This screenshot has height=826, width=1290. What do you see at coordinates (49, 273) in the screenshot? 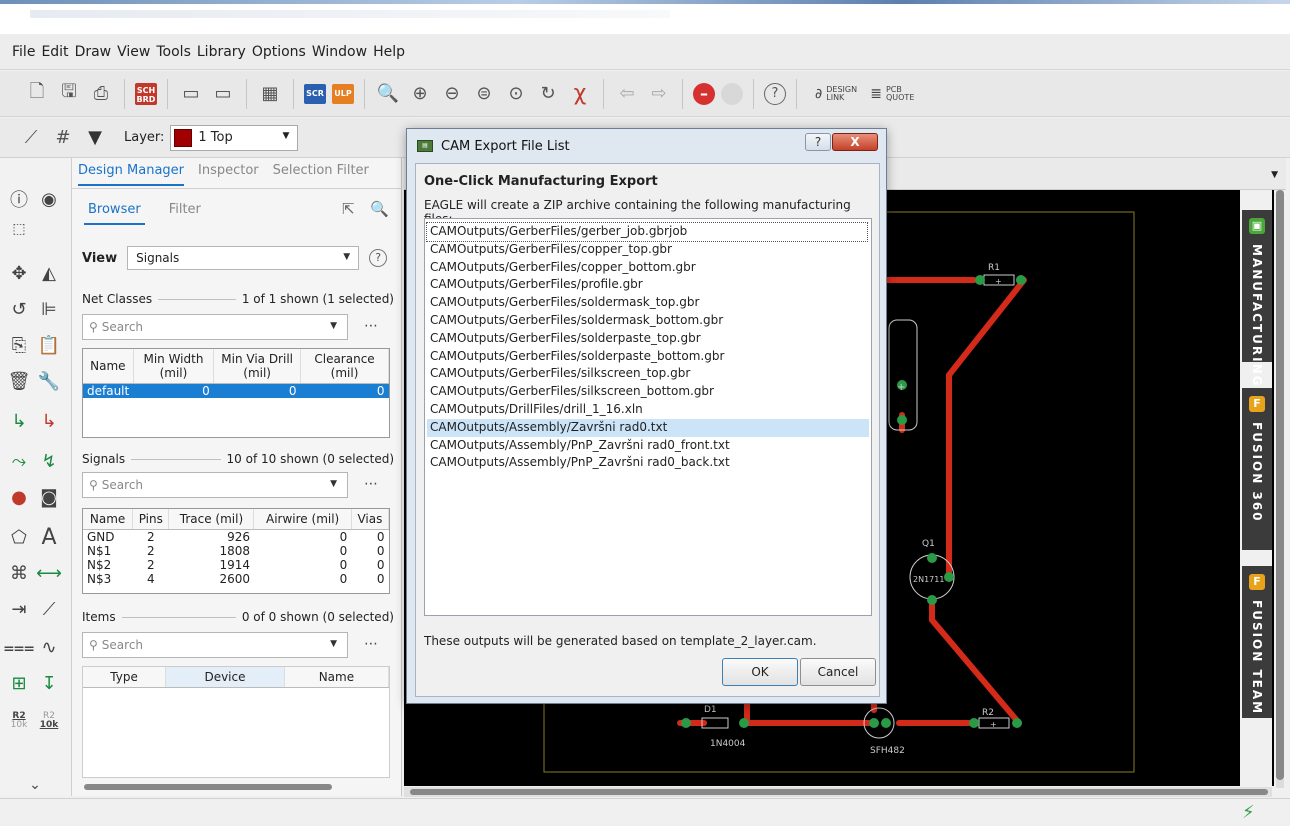
I see `mirror-icon: ◭` at bounding box center [49, 273].